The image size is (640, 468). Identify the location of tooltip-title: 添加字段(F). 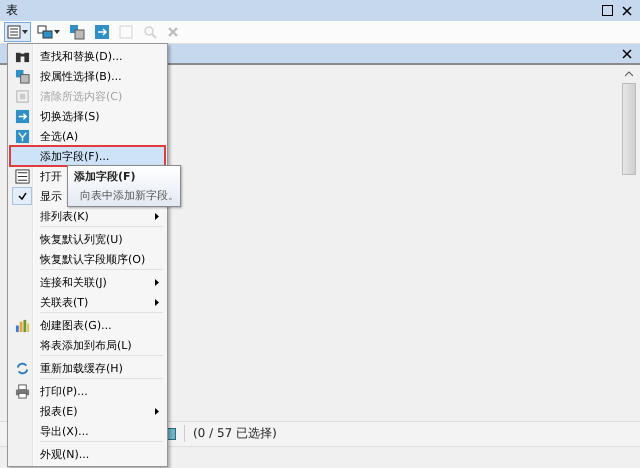
(105, 176).